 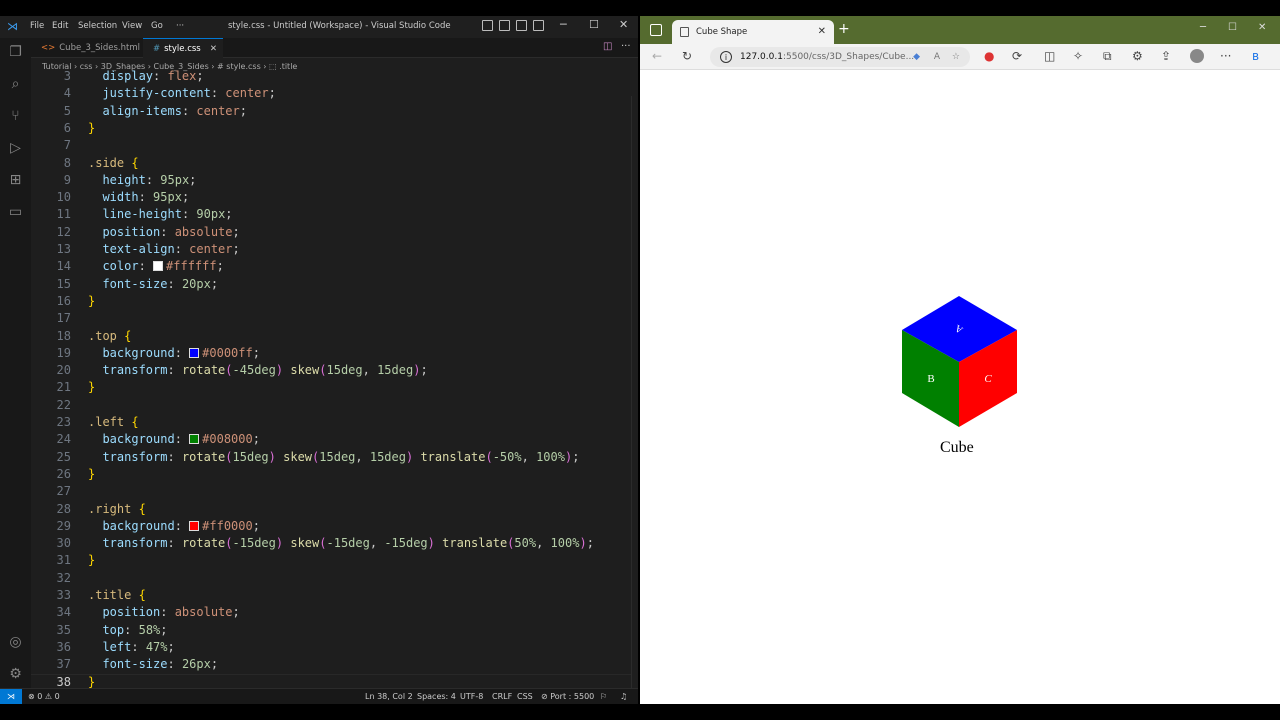 What do you see at coordinates (331, 474) in the screenshot?
I see `code-line: 26}` at bounding box center [331, 474].